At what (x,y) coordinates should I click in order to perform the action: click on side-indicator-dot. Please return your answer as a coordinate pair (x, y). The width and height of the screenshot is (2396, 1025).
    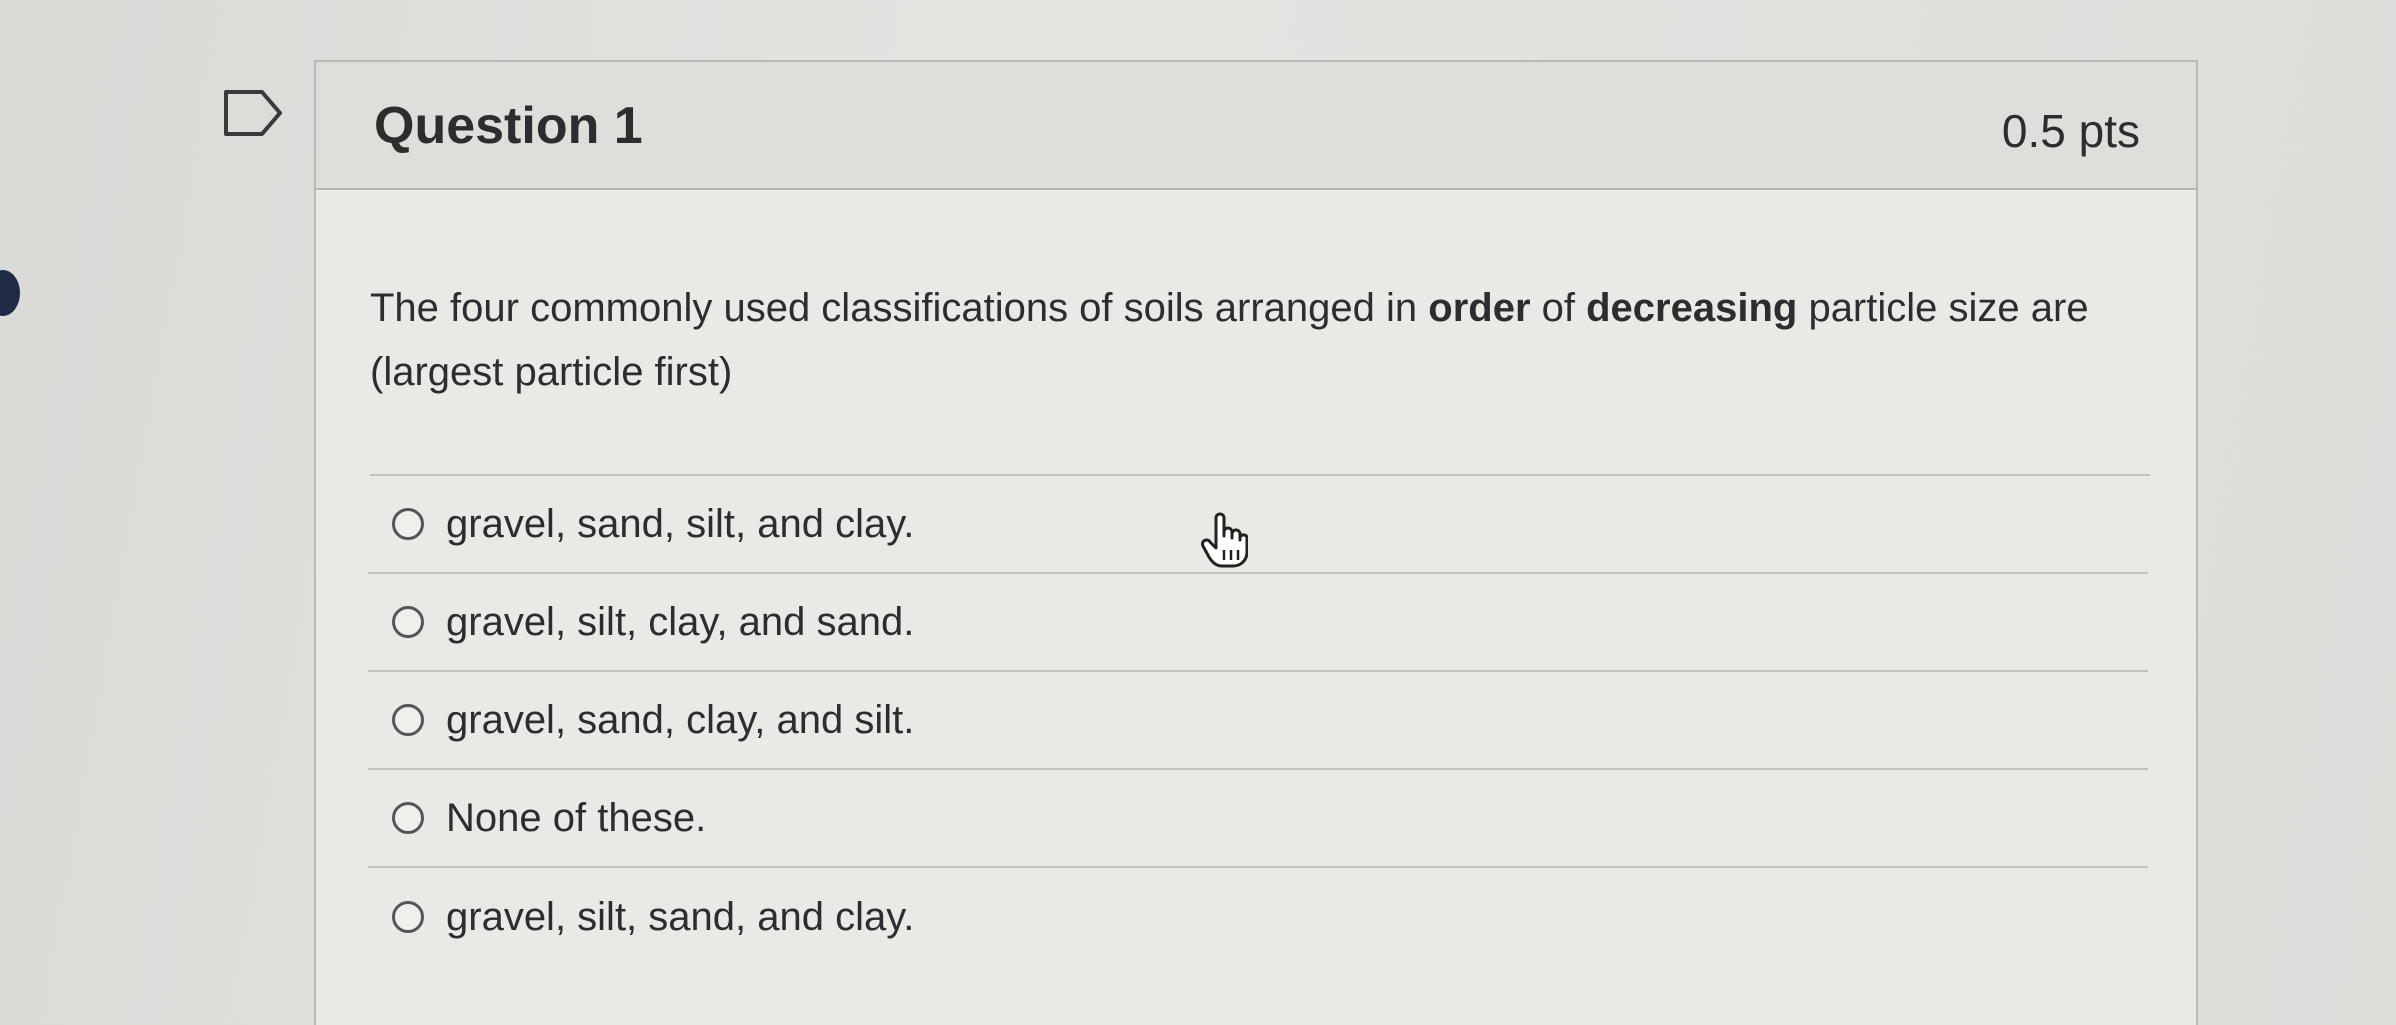
    Looking at the image, I should click on (10, 293).